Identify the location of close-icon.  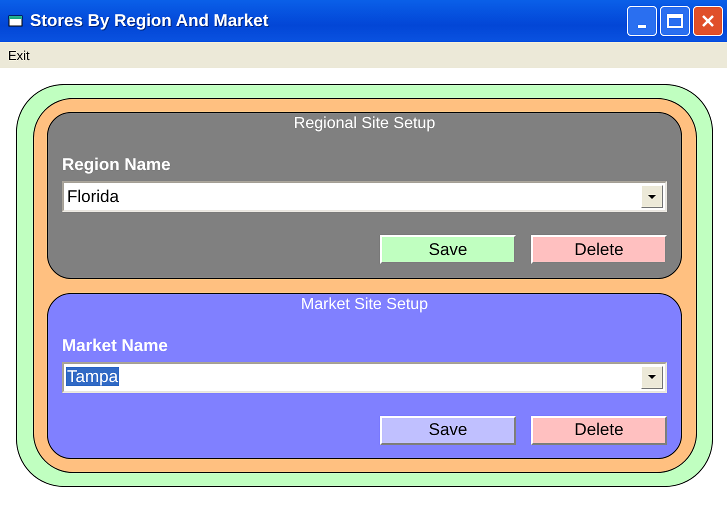
(708, 21).